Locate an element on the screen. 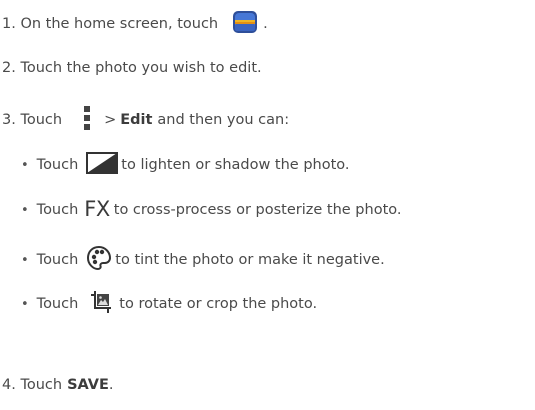 This screenshot has width=535, height=410. crop-rotate-icon is located at coordinates (101, 304).